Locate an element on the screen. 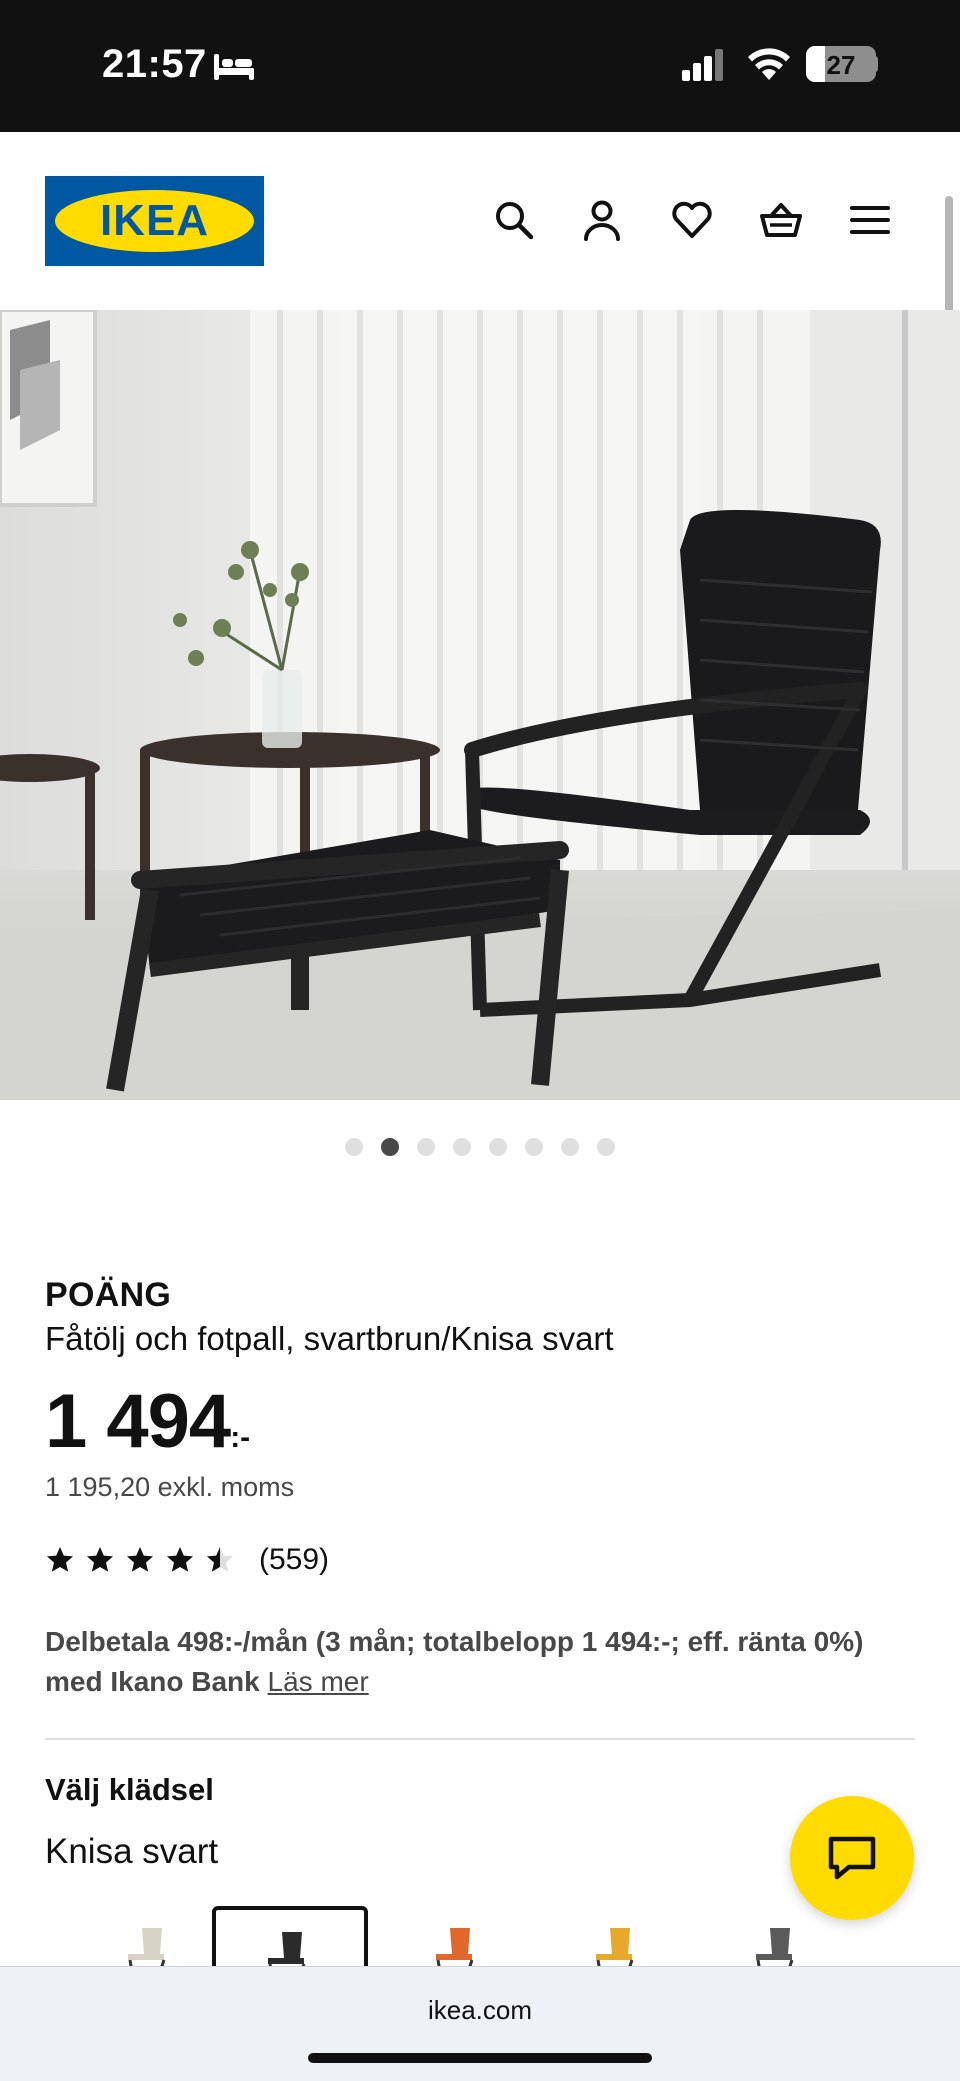 The width and height of the screenshot is (960, 2081). browser-bar: ikea.com is located at coordinates (480, 2023).